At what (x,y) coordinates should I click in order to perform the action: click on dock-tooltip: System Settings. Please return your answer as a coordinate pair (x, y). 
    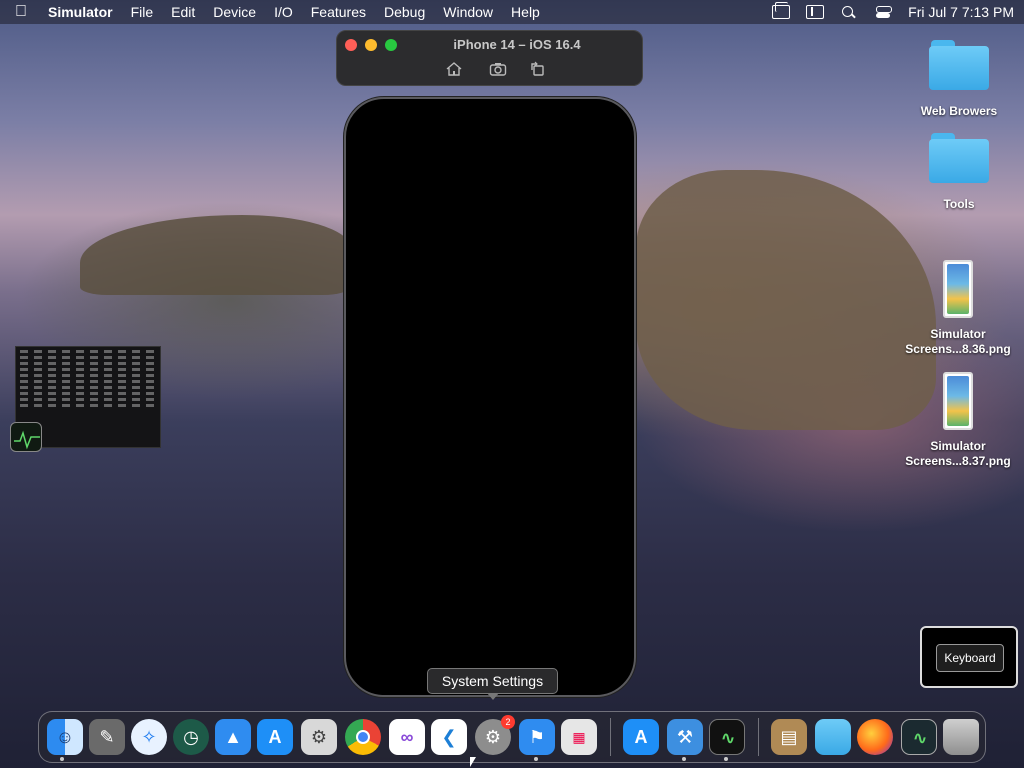
    Looking at the image, I should click on (492, 684).